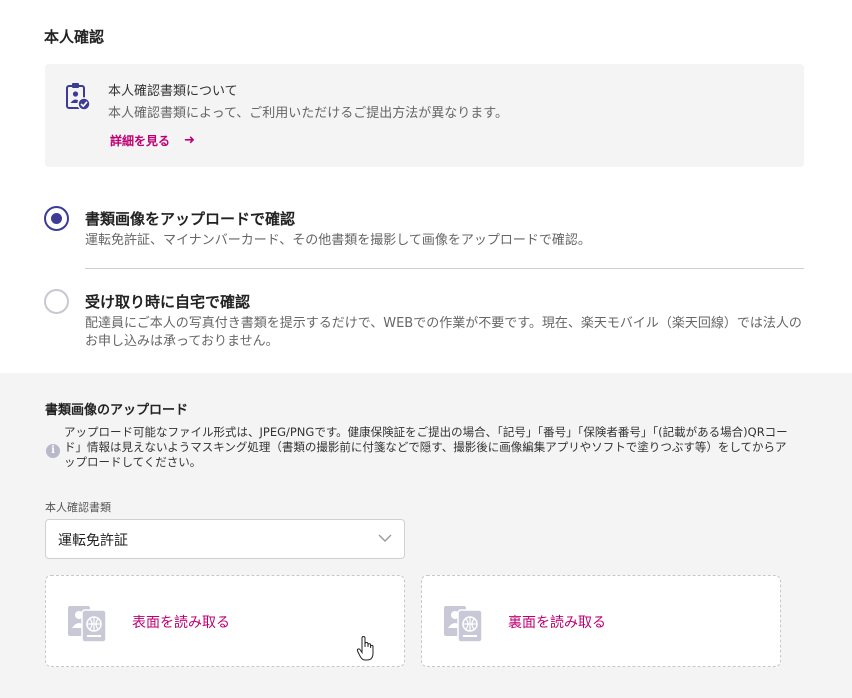 The width and height of the screenshot is (852, 698). What do you see at coordinates (365, 648) in the screenshot?
I see `hand-cursor-icon` at bounding box center [365, 648].